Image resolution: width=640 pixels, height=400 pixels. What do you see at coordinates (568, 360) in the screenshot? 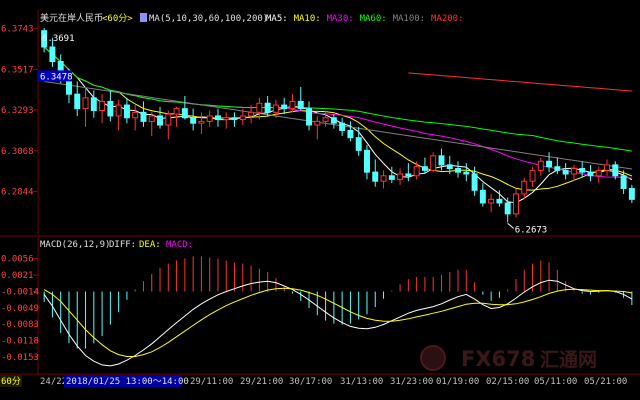
I see `watermark-cn: 汇通网` at bounding box center [568, 360].